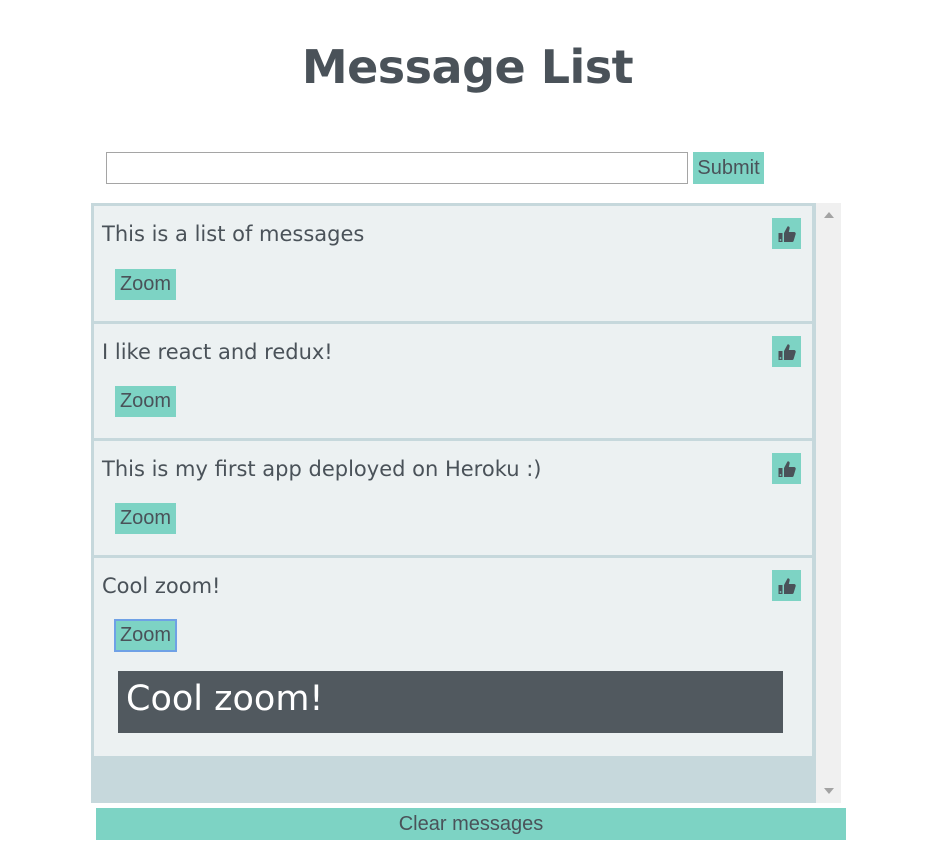 This screenshot has height=862, width=925. I want to click on scroll-up-arrow-icon, so click(829, 215).